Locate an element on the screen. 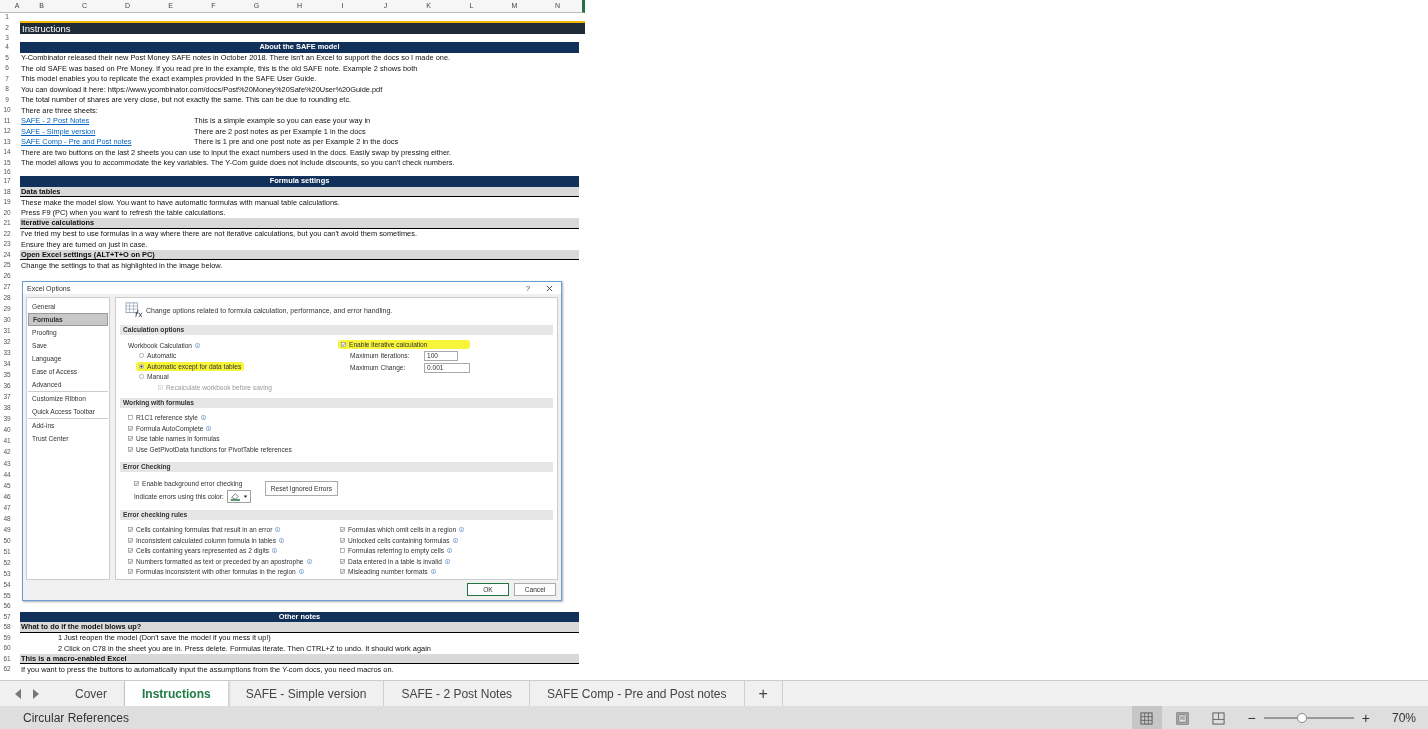 The width and height of the screenshot is (1428, 729). info-icon is located at coordinates (197, 345).